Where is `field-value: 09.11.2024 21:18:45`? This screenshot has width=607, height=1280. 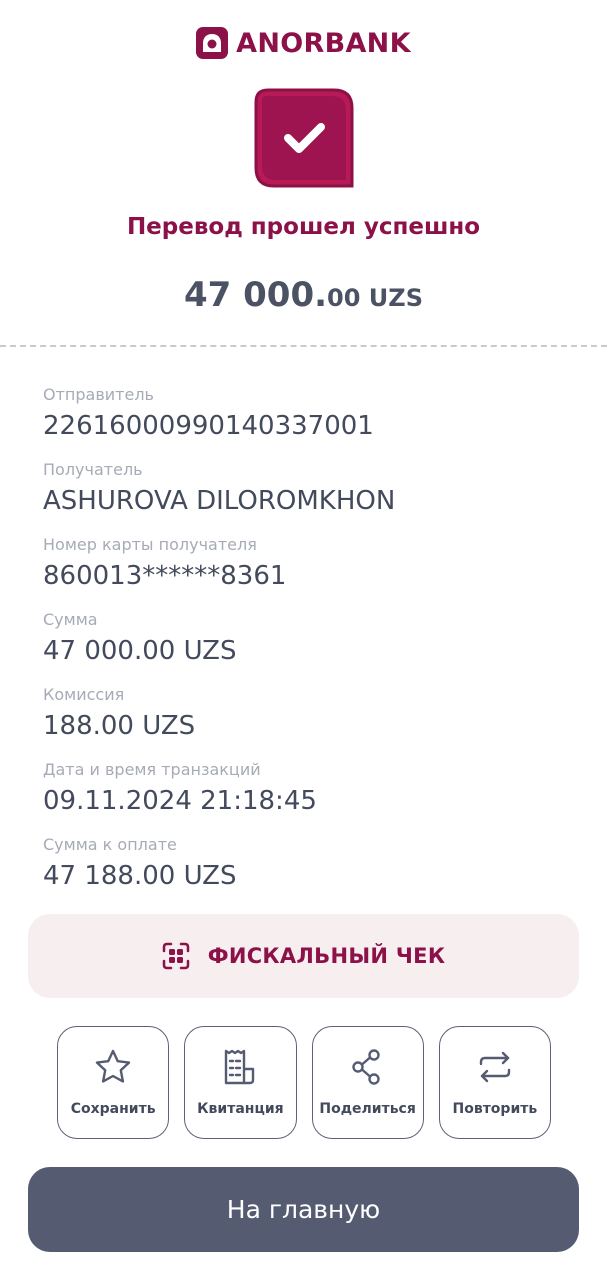
field-value: 09.11.2024 21:18:45 is located at coordinates (180, 801).